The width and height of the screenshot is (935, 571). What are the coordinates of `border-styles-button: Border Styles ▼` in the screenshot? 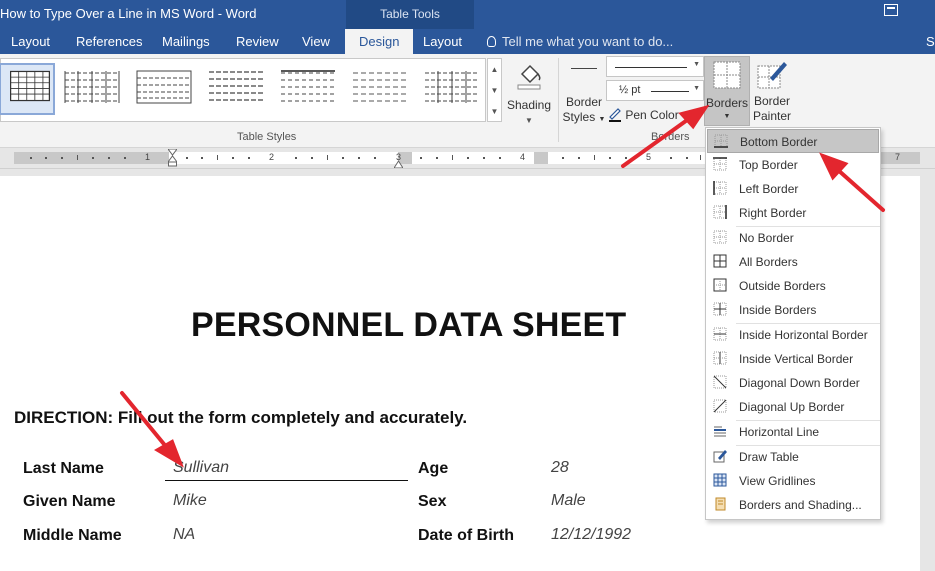 It's located at (584, 97).